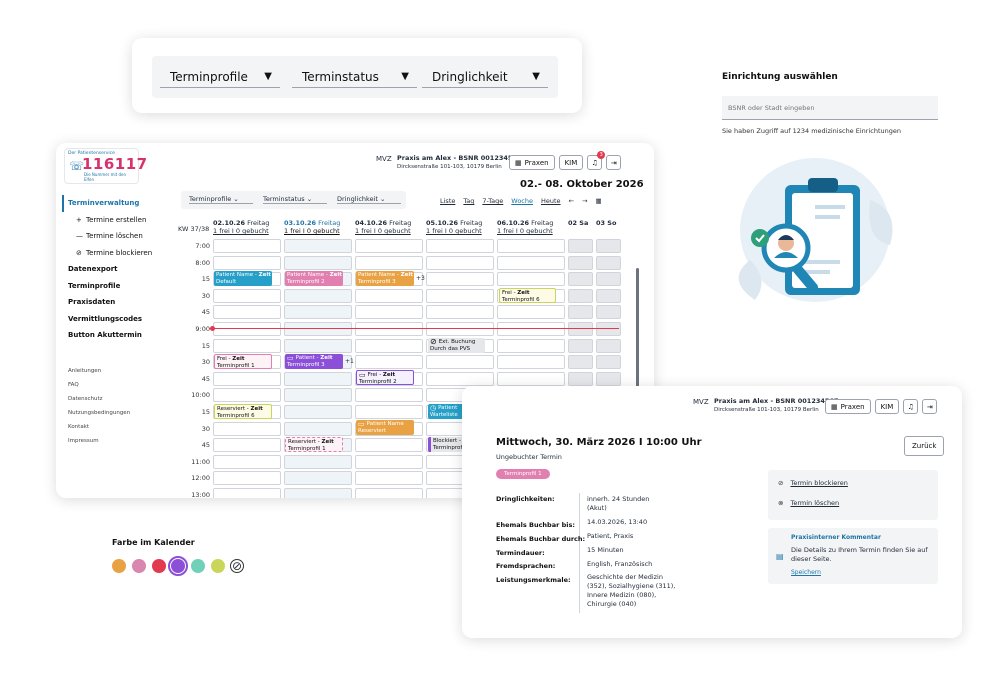 Image resolution: width=1000 pixels, height=676 pixels. What do you see at coordinates (911, 406) in the screenshot?
I see `notification-button: ♫` at bounding box center [911, 406].